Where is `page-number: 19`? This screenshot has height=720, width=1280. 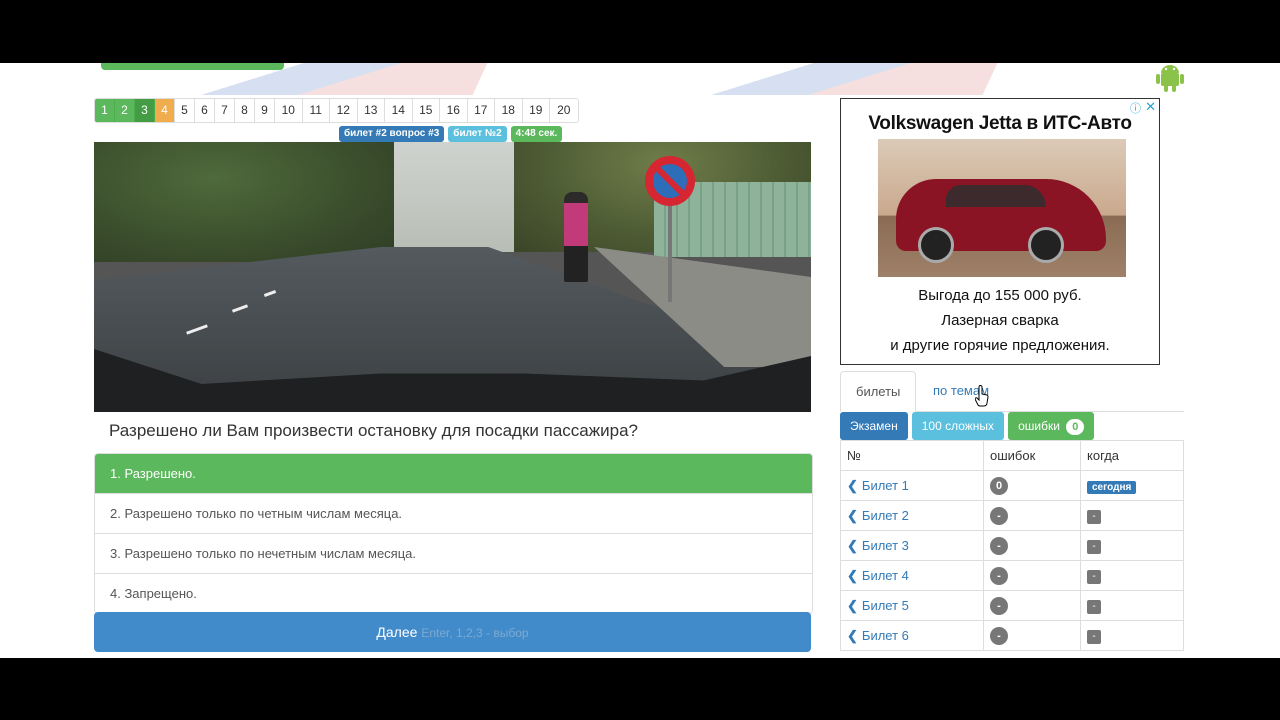 page-number: 19 is located at coordinates (536, 110).